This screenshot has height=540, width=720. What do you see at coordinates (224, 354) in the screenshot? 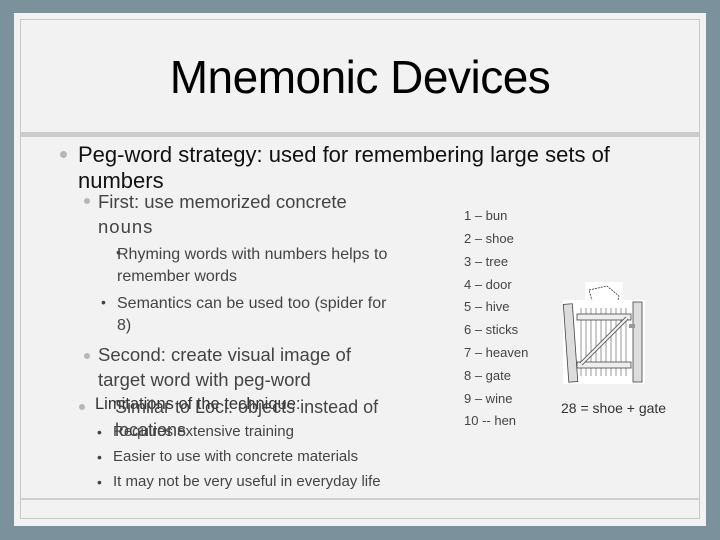
I see `bullet-second-line1: Second: create visual image of` at bounding box center [224, 354].